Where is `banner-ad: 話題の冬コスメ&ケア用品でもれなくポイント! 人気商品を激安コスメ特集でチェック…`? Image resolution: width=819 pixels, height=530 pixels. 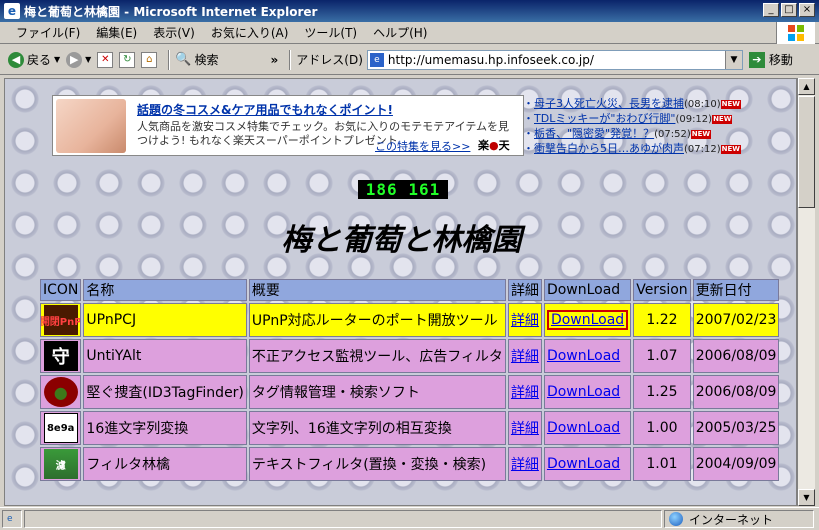
banner-ad: 話題の冬コスメ&ケア用品でもれなくポイント! 人気商品を激安コスメ特集でチェック… is located at coordinates (288, 125).